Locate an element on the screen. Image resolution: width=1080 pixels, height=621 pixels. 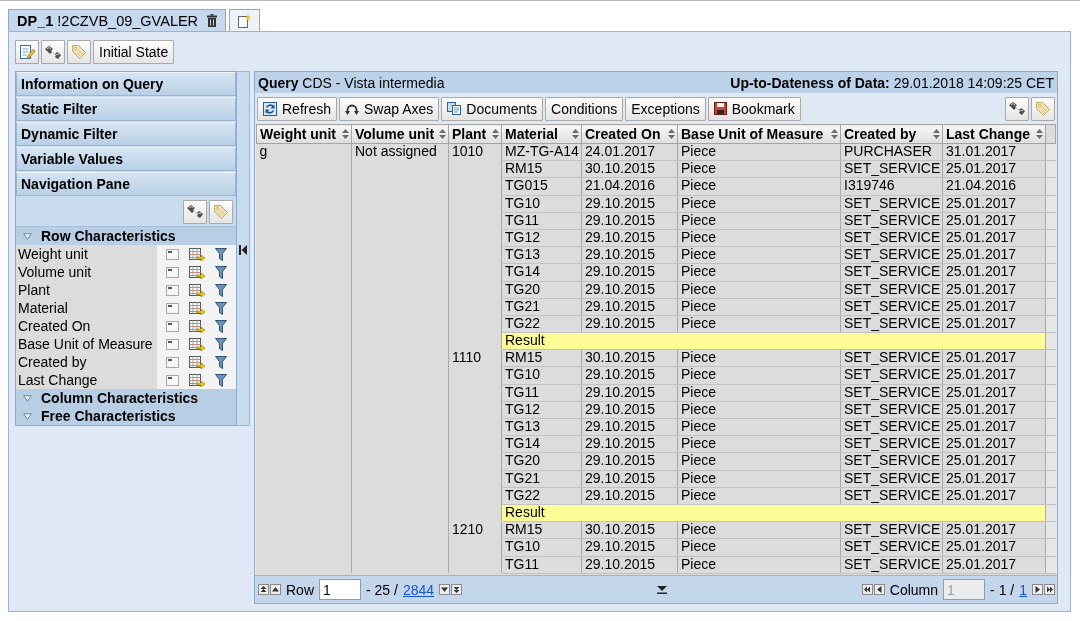
table-cell: 1110 is located at coordinates (475, 435).